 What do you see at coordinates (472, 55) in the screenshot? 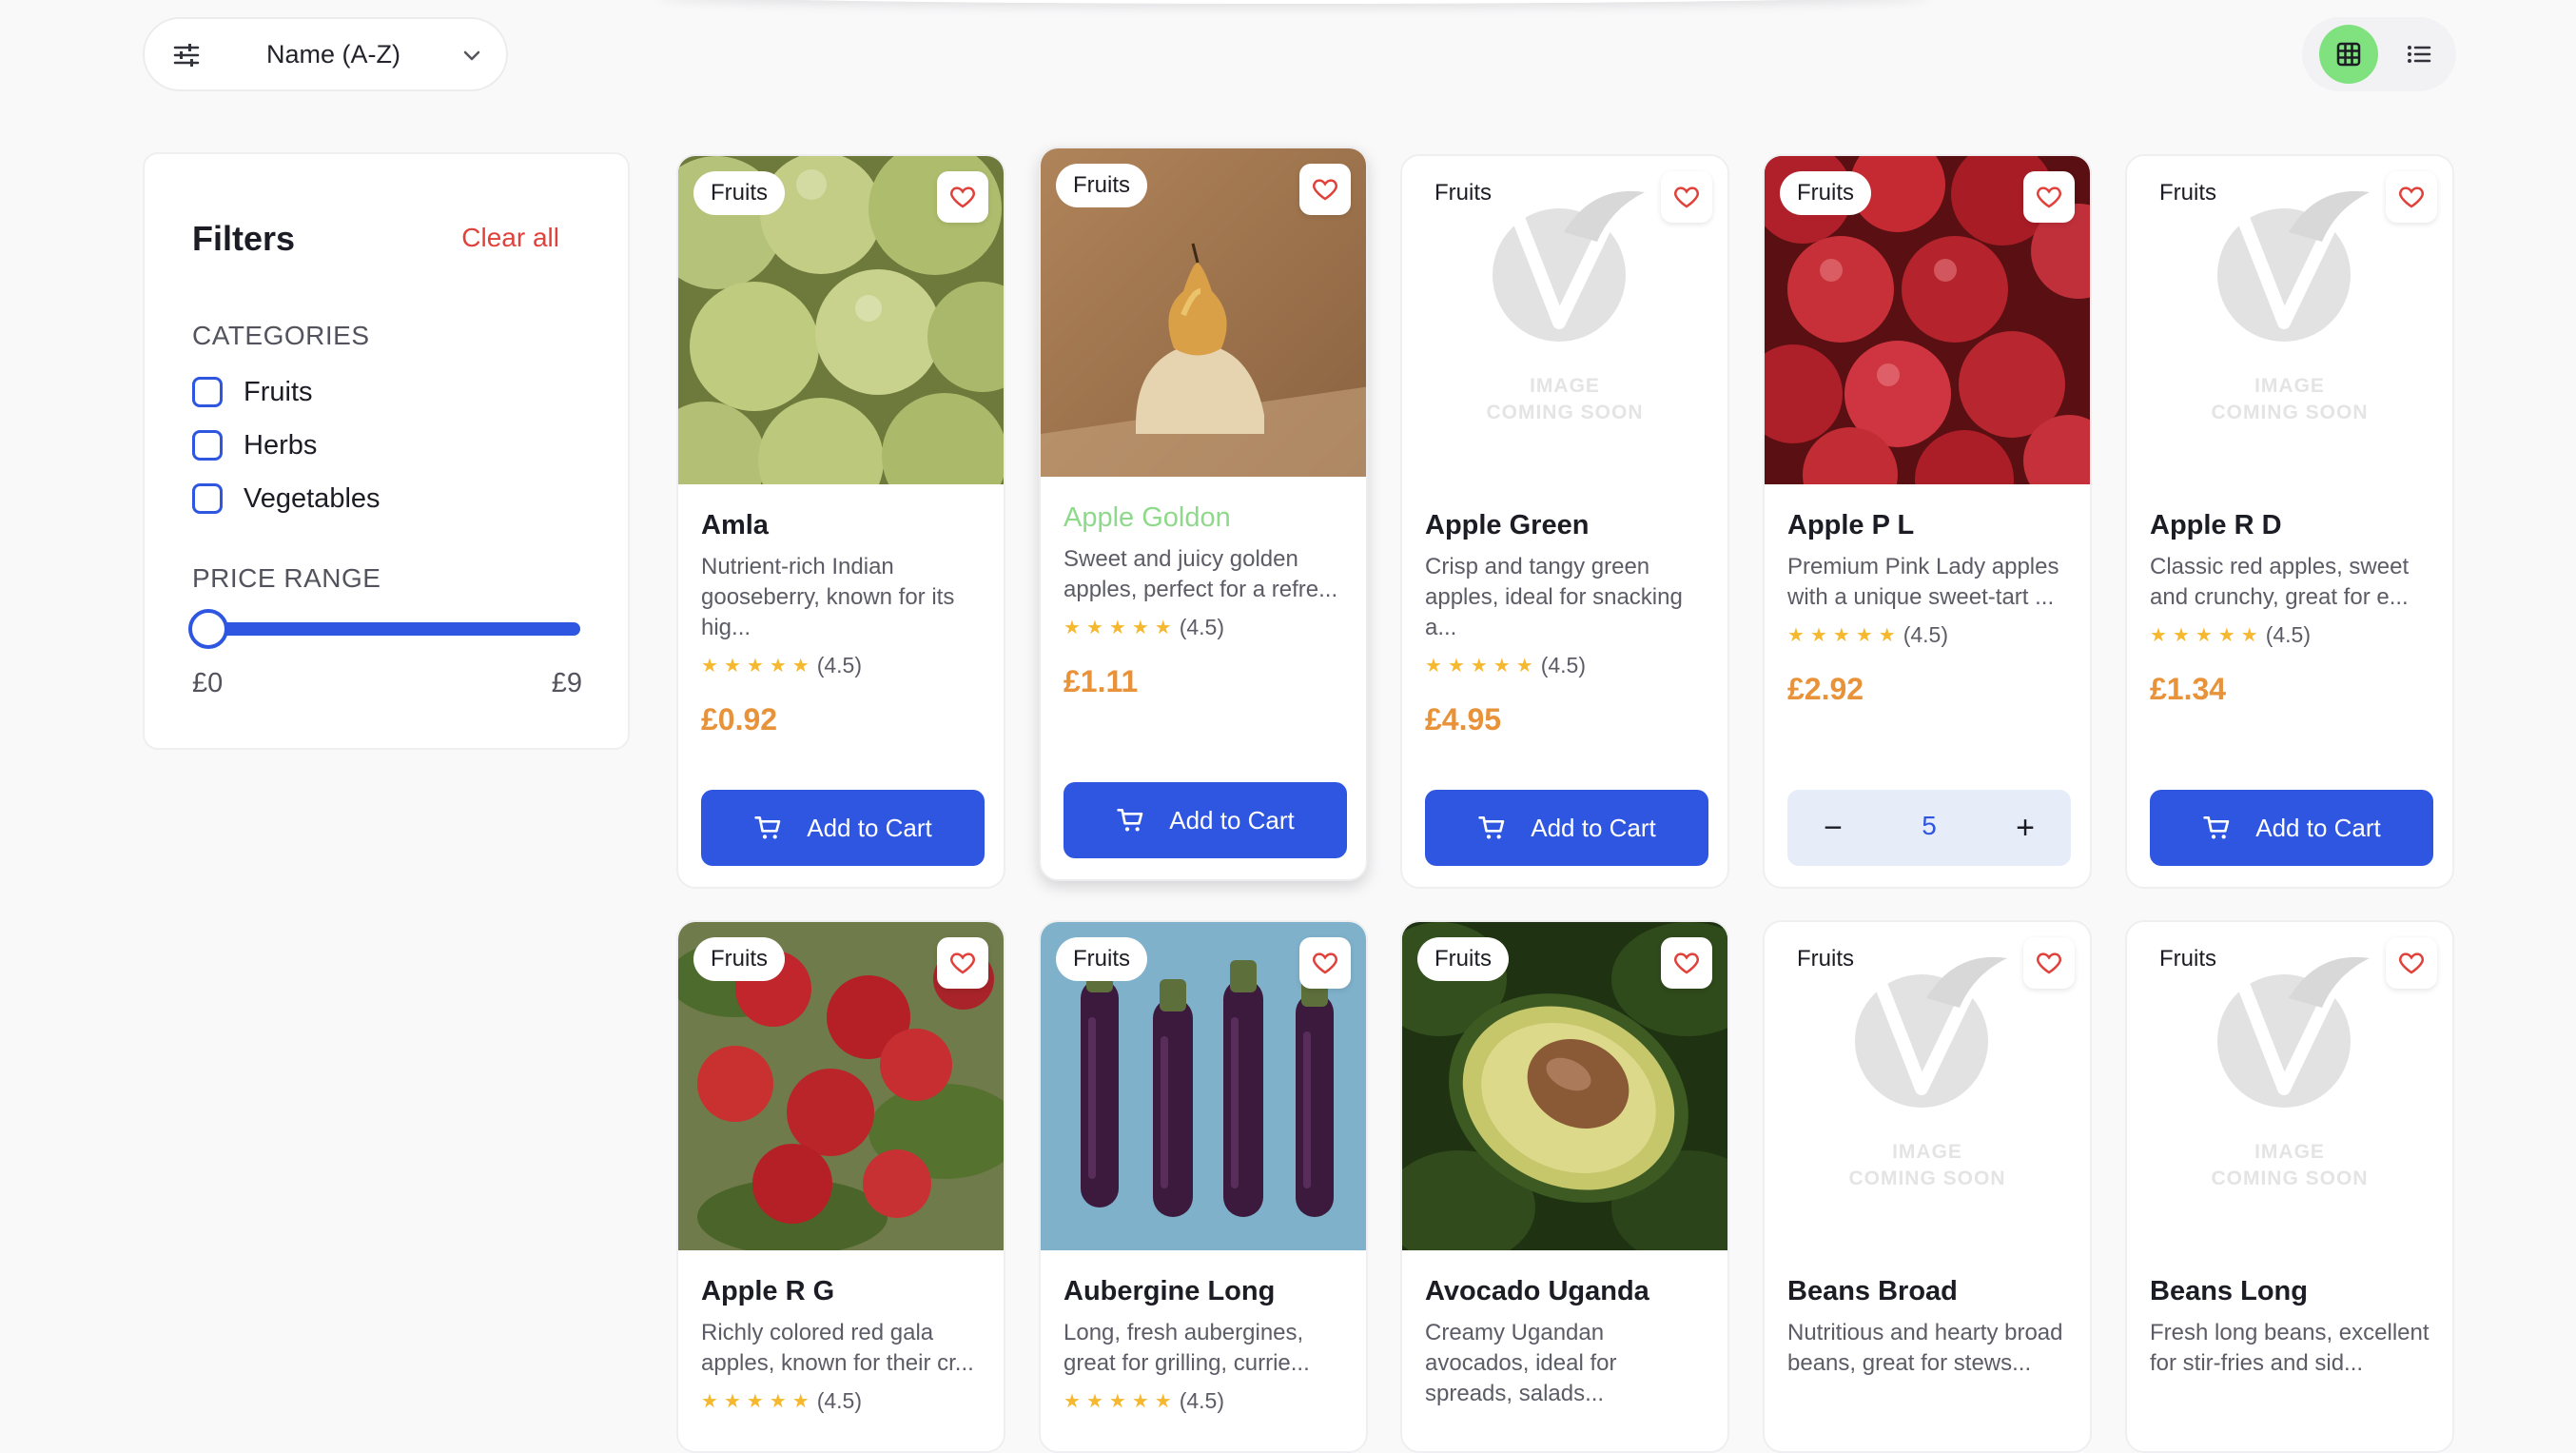
I see `chevron-down-icon` at bounding box center [472, 55].